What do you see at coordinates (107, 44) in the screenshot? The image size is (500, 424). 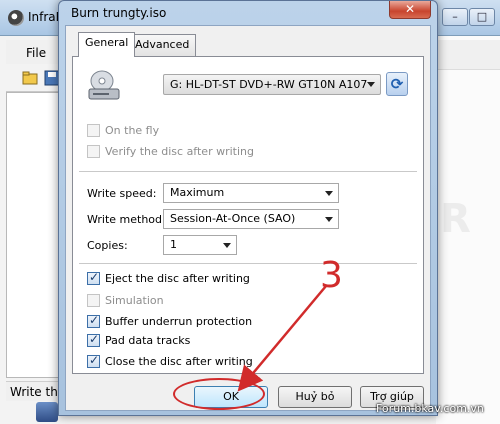 I see `tab-general: General` at bounding box center [107, 44].